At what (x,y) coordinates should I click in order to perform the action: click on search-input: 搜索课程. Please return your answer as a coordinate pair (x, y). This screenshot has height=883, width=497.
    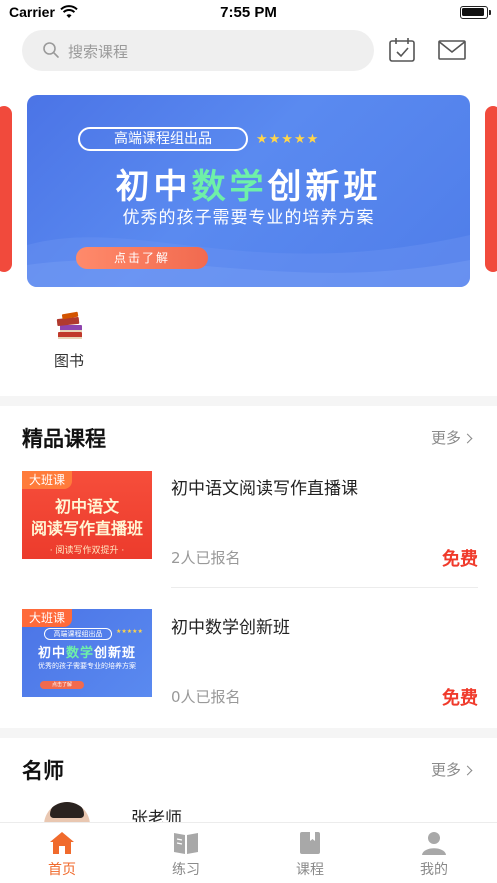
    Looking at the image, I should click on (198, 50).